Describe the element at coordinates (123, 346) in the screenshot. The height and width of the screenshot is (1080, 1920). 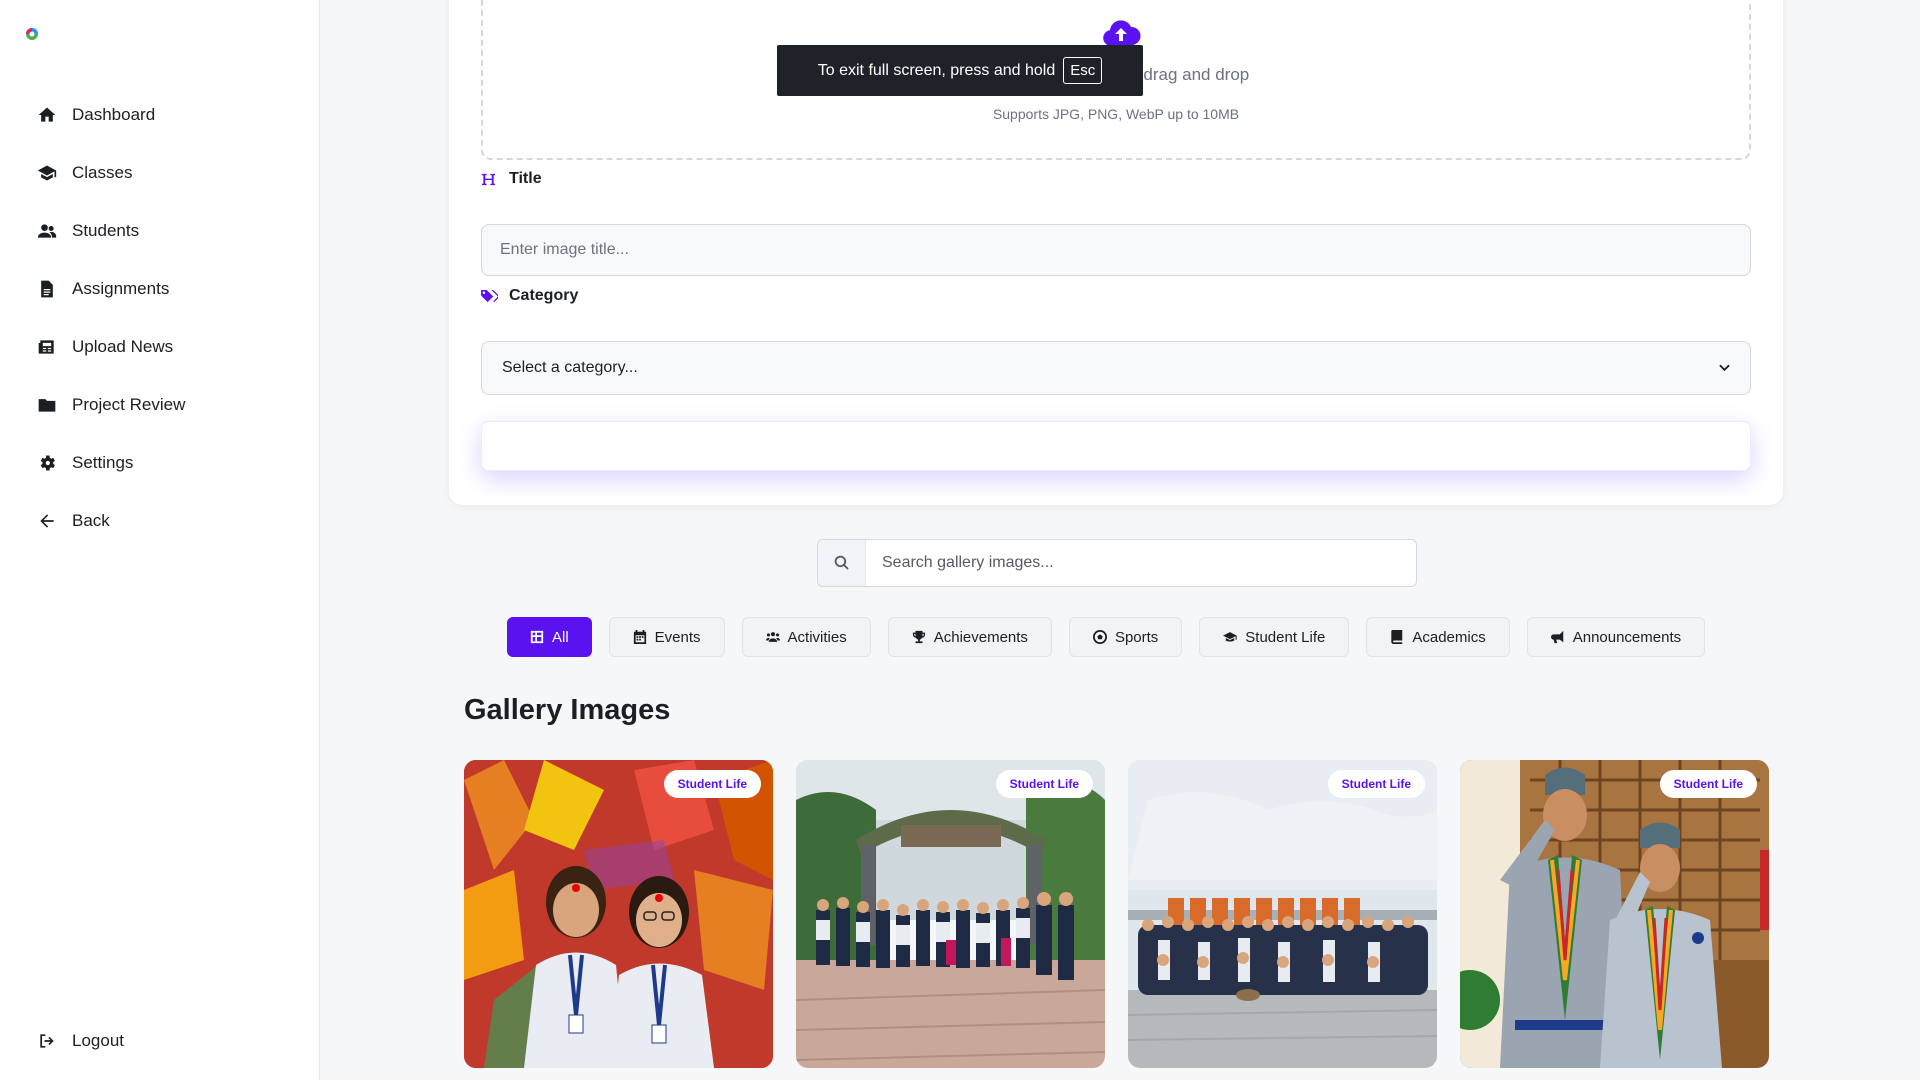
I see `sidebar-item-label: Upload News` at that location.